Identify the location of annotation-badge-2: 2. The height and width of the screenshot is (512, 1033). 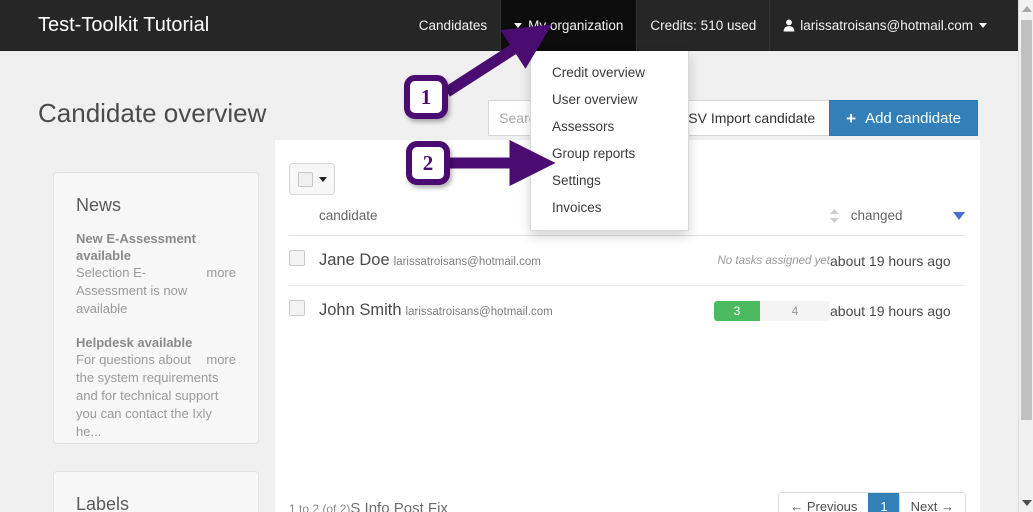
(428, 163).